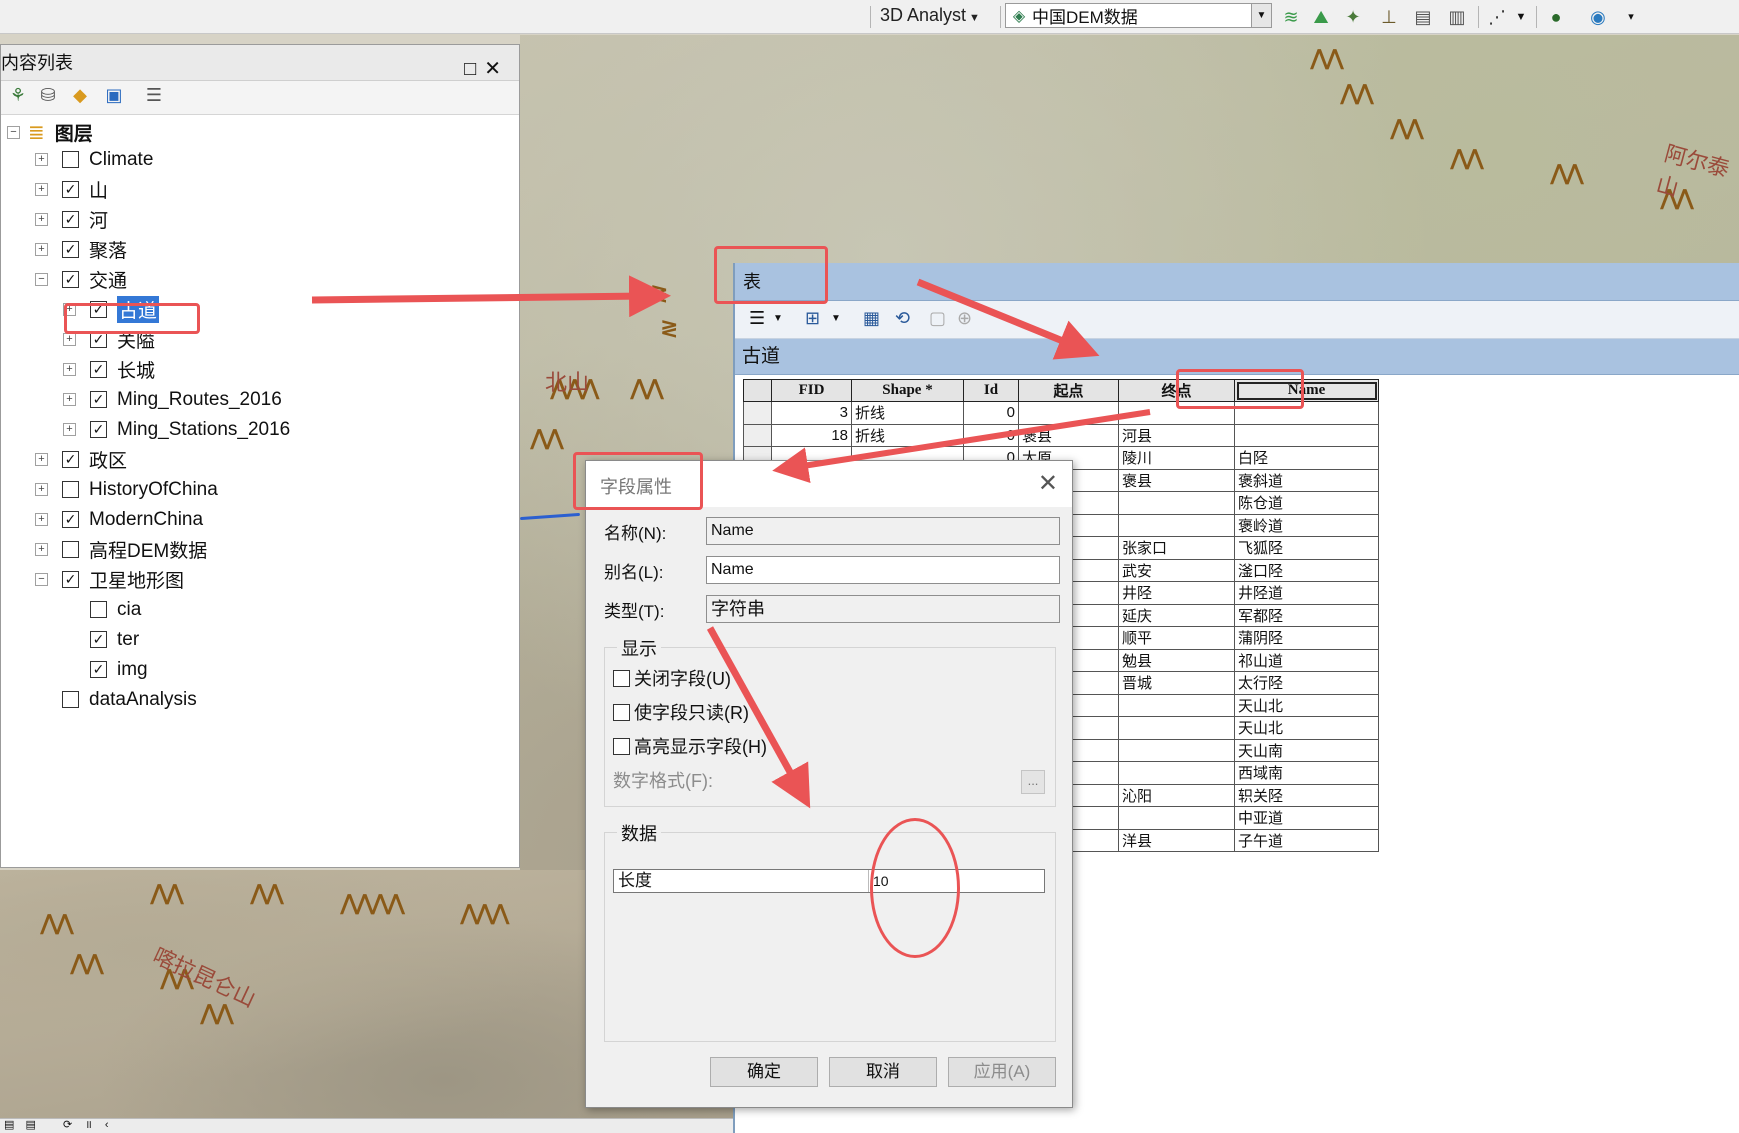  What do you see at coordinates (1176, 615) in the screenshot?
I see `table-cell: 延庆` at bounding box center [1176, 615].